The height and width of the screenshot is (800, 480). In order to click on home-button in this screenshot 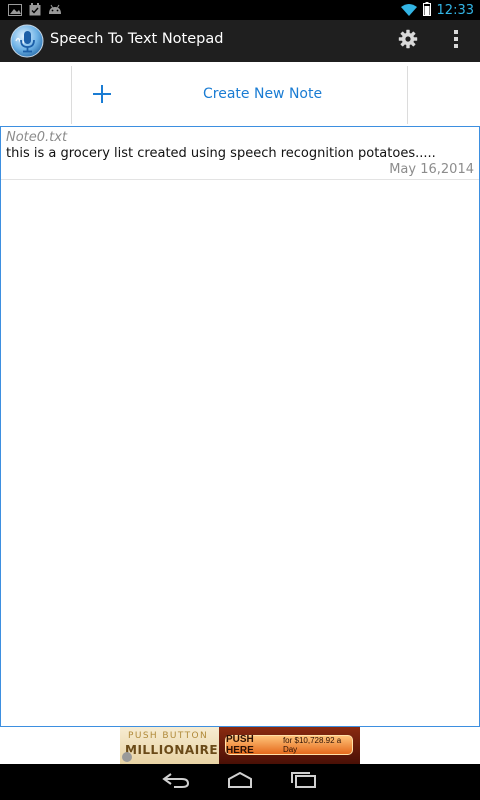, I will do `click(240, 781)`.